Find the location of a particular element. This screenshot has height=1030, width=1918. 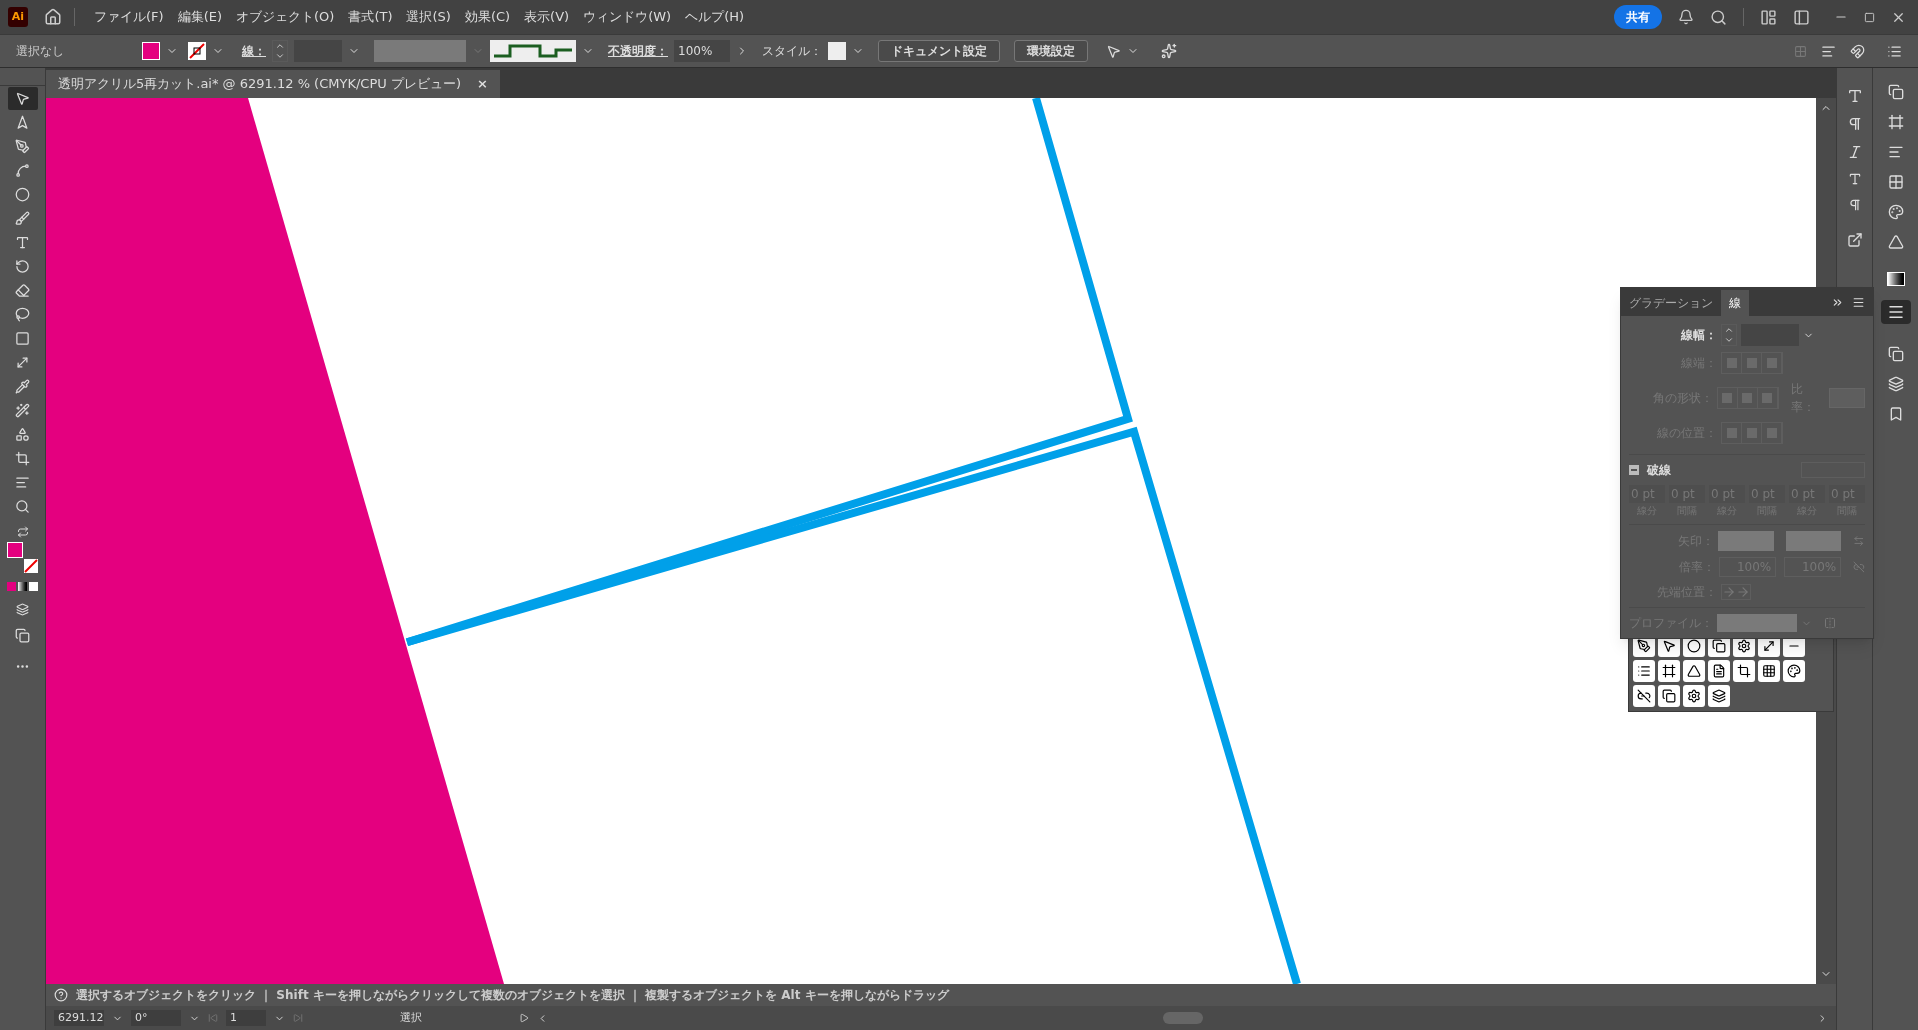

character-style-icon is located at coordinates (1854, 179).